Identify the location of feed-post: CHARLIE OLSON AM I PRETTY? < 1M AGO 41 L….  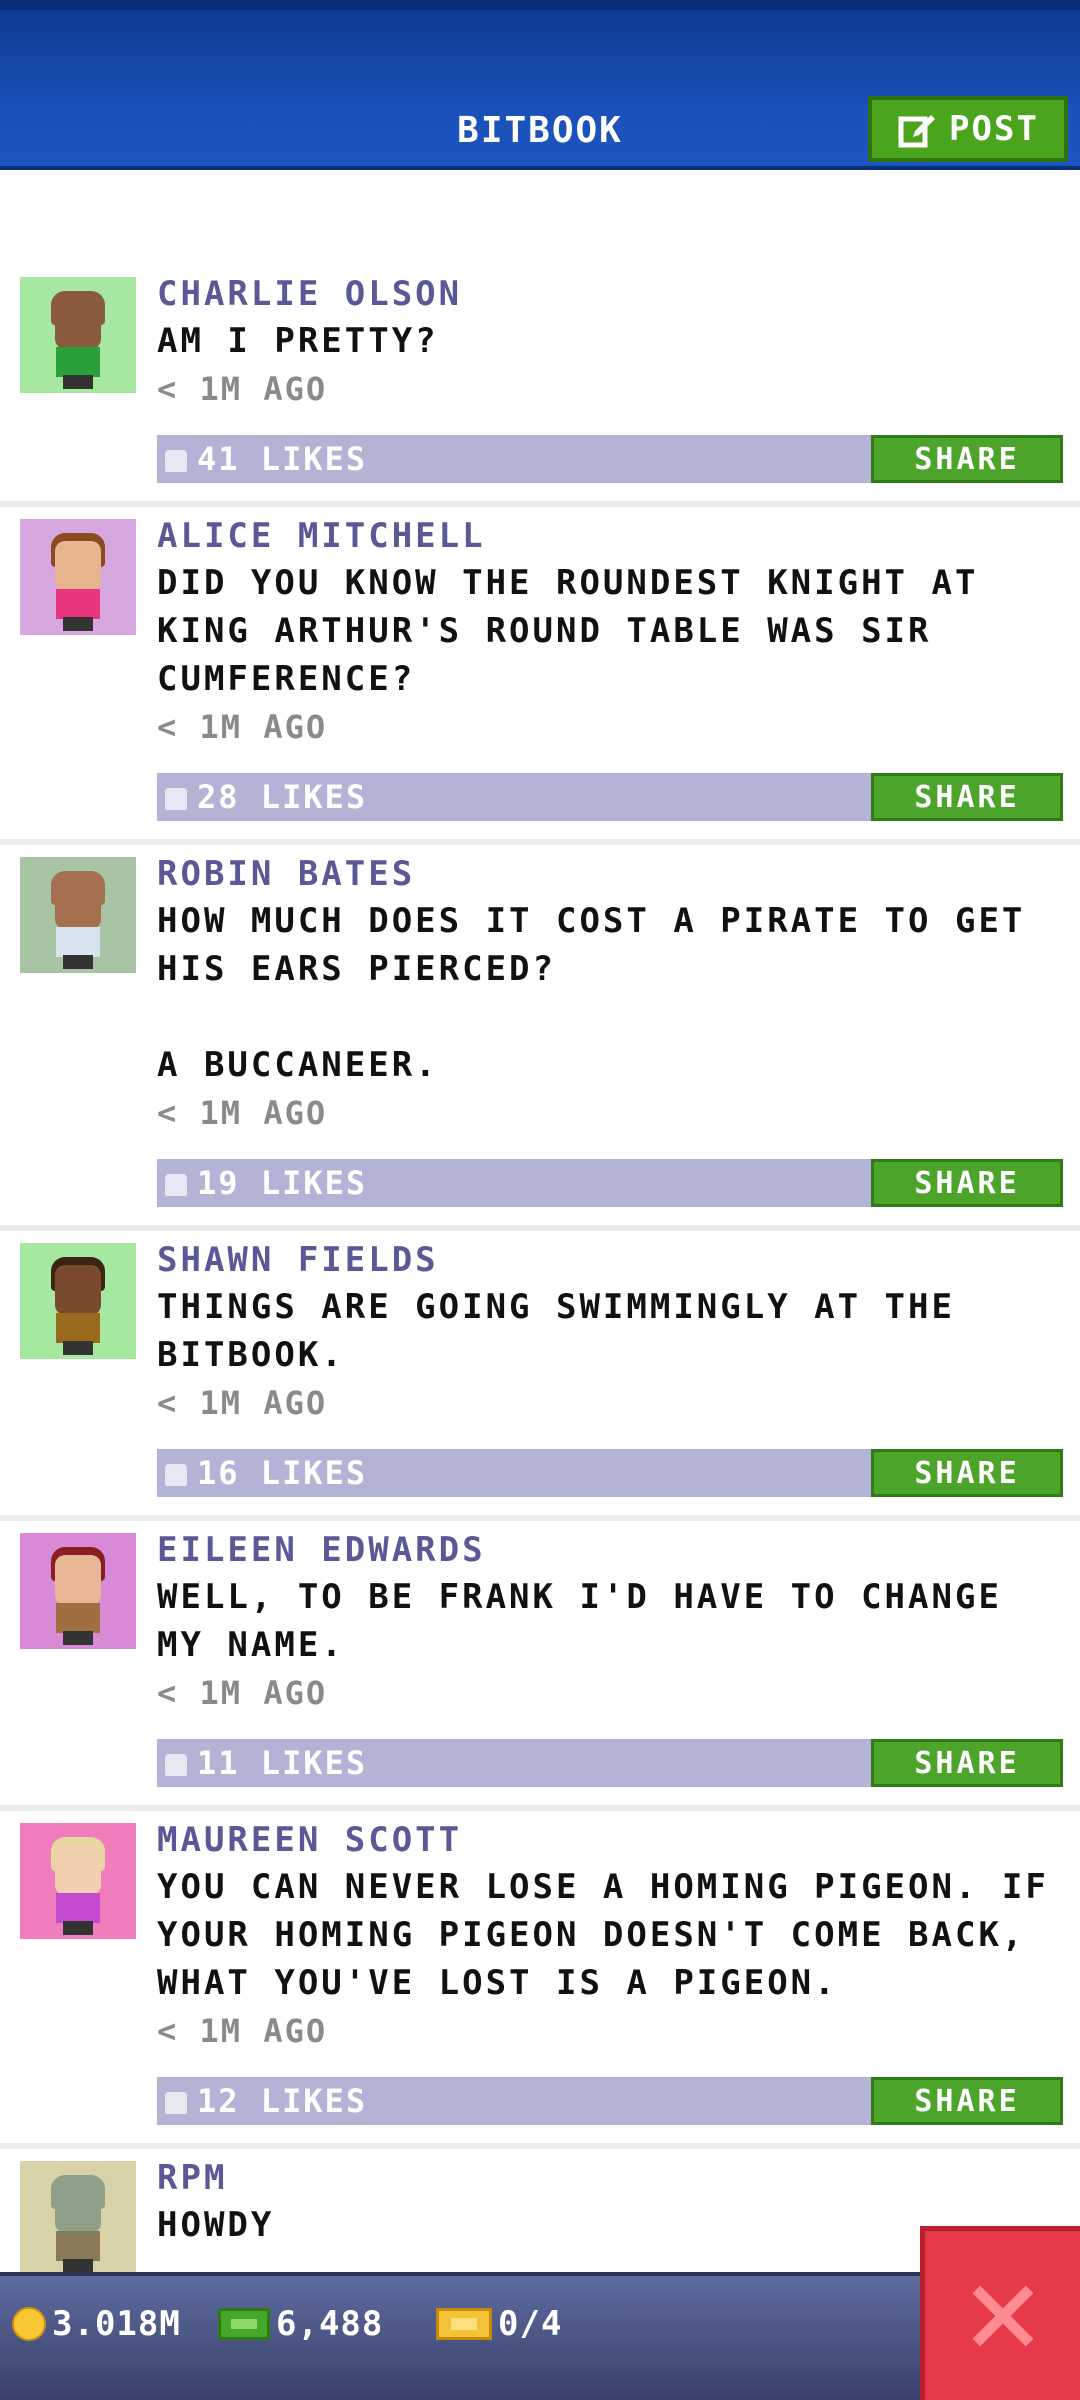
(540, 386).